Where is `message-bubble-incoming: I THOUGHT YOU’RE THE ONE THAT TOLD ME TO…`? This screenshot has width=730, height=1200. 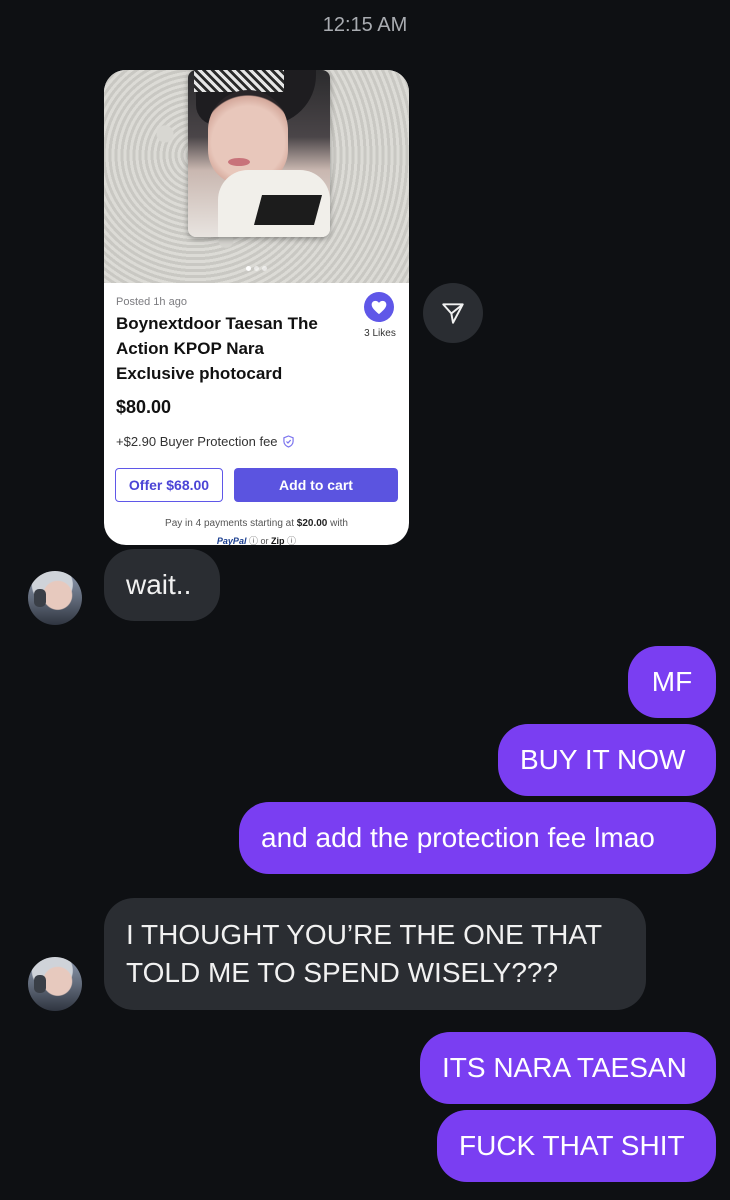
message-bubble-incoming: I THOUGHT YOU’RE THE ONE THAT TOLD ME TO… is located at coordinates (375, 954).